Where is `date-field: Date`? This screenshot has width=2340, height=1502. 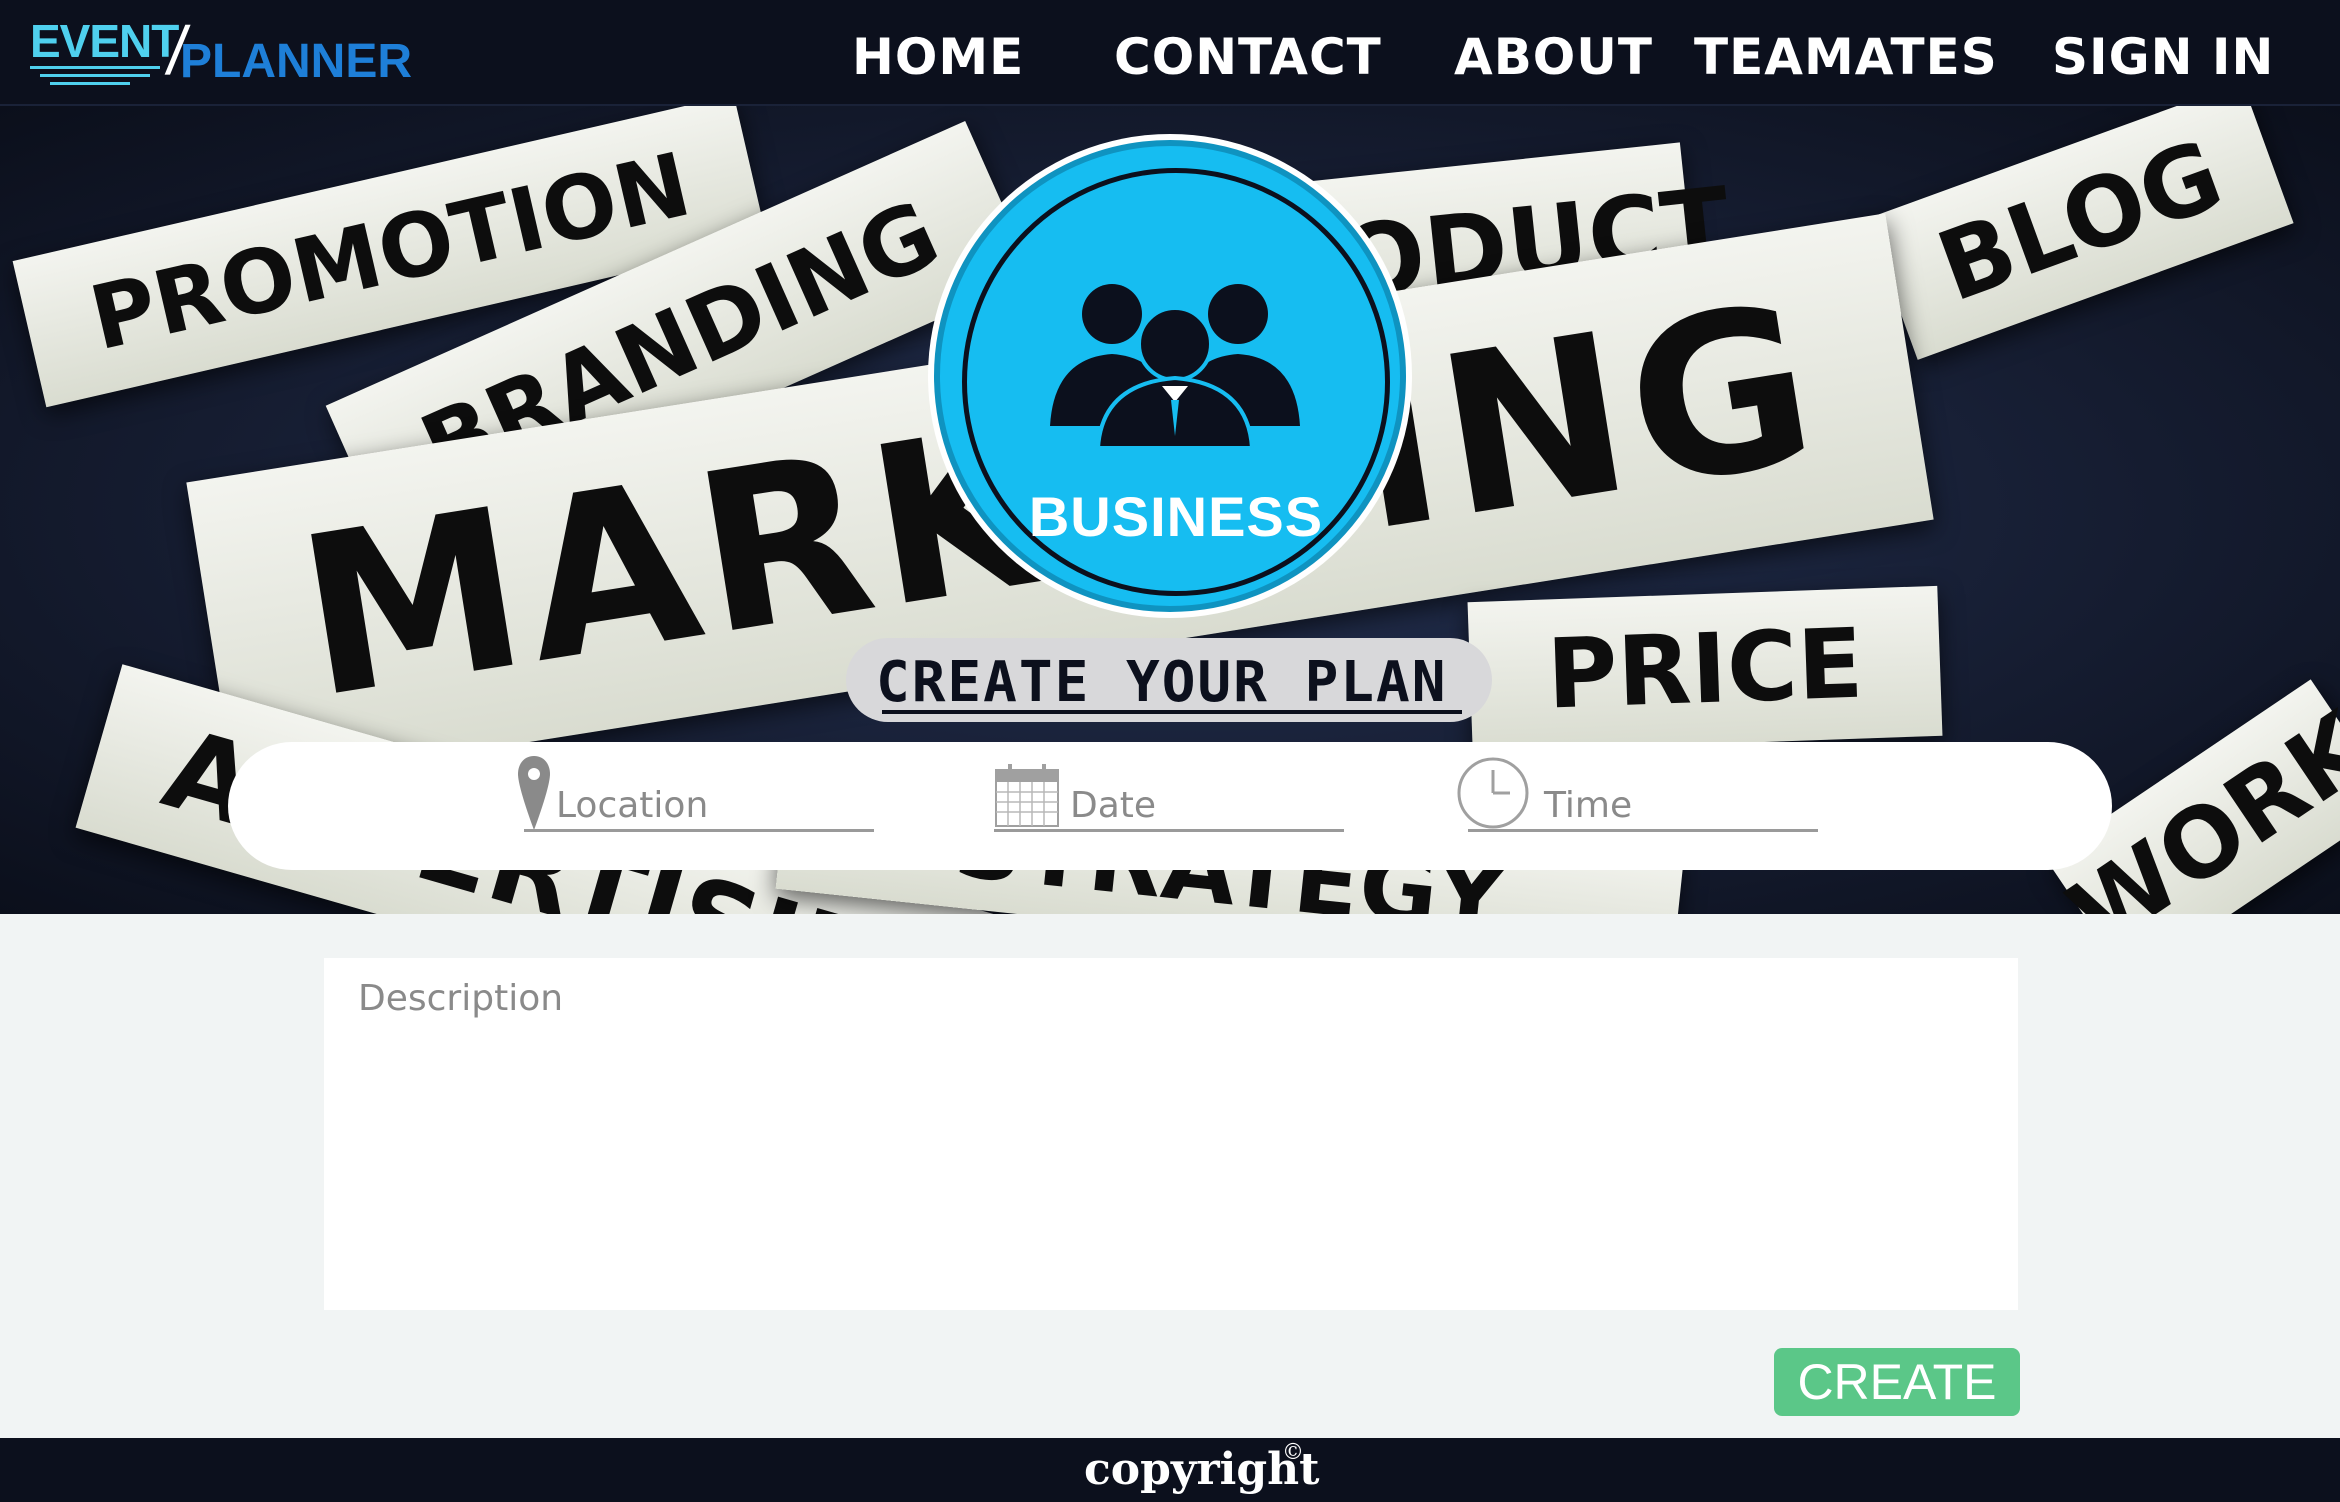 date-field: Date is located at coordinates (1169, 799).